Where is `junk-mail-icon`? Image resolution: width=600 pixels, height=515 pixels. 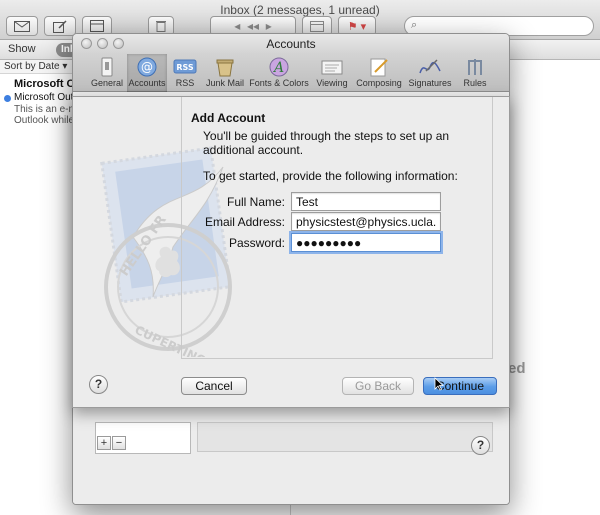
junk-mail-icon is located at coordinates (225, 68).